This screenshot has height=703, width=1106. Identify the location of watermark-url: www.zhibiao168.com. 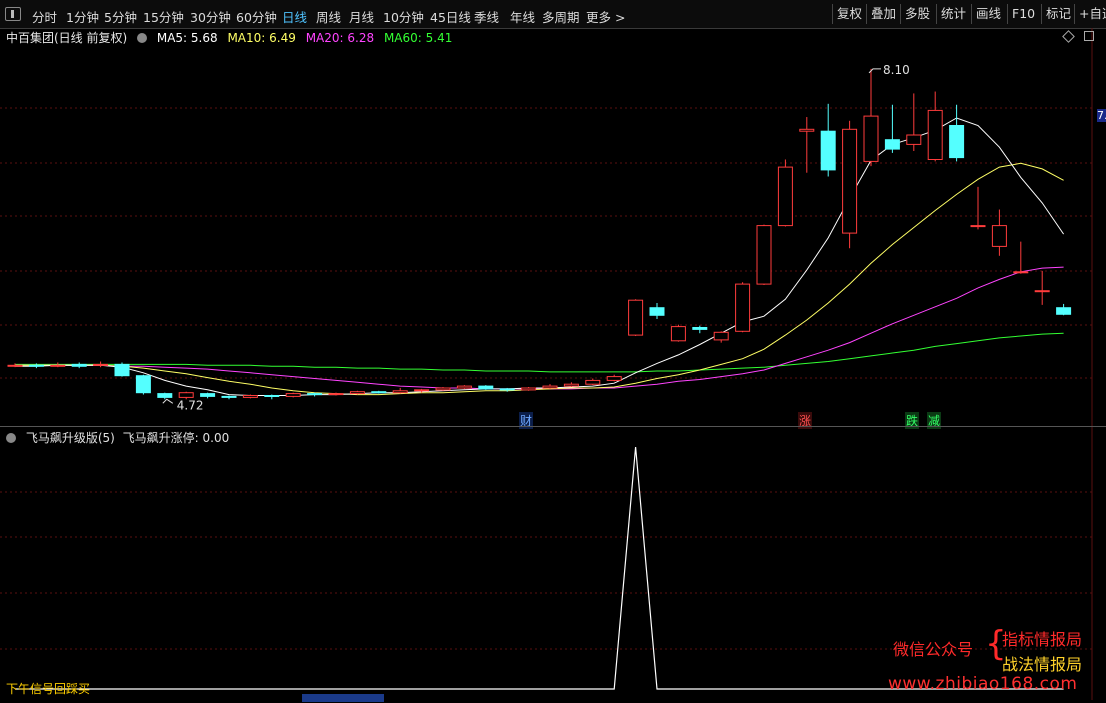
(983, 684).